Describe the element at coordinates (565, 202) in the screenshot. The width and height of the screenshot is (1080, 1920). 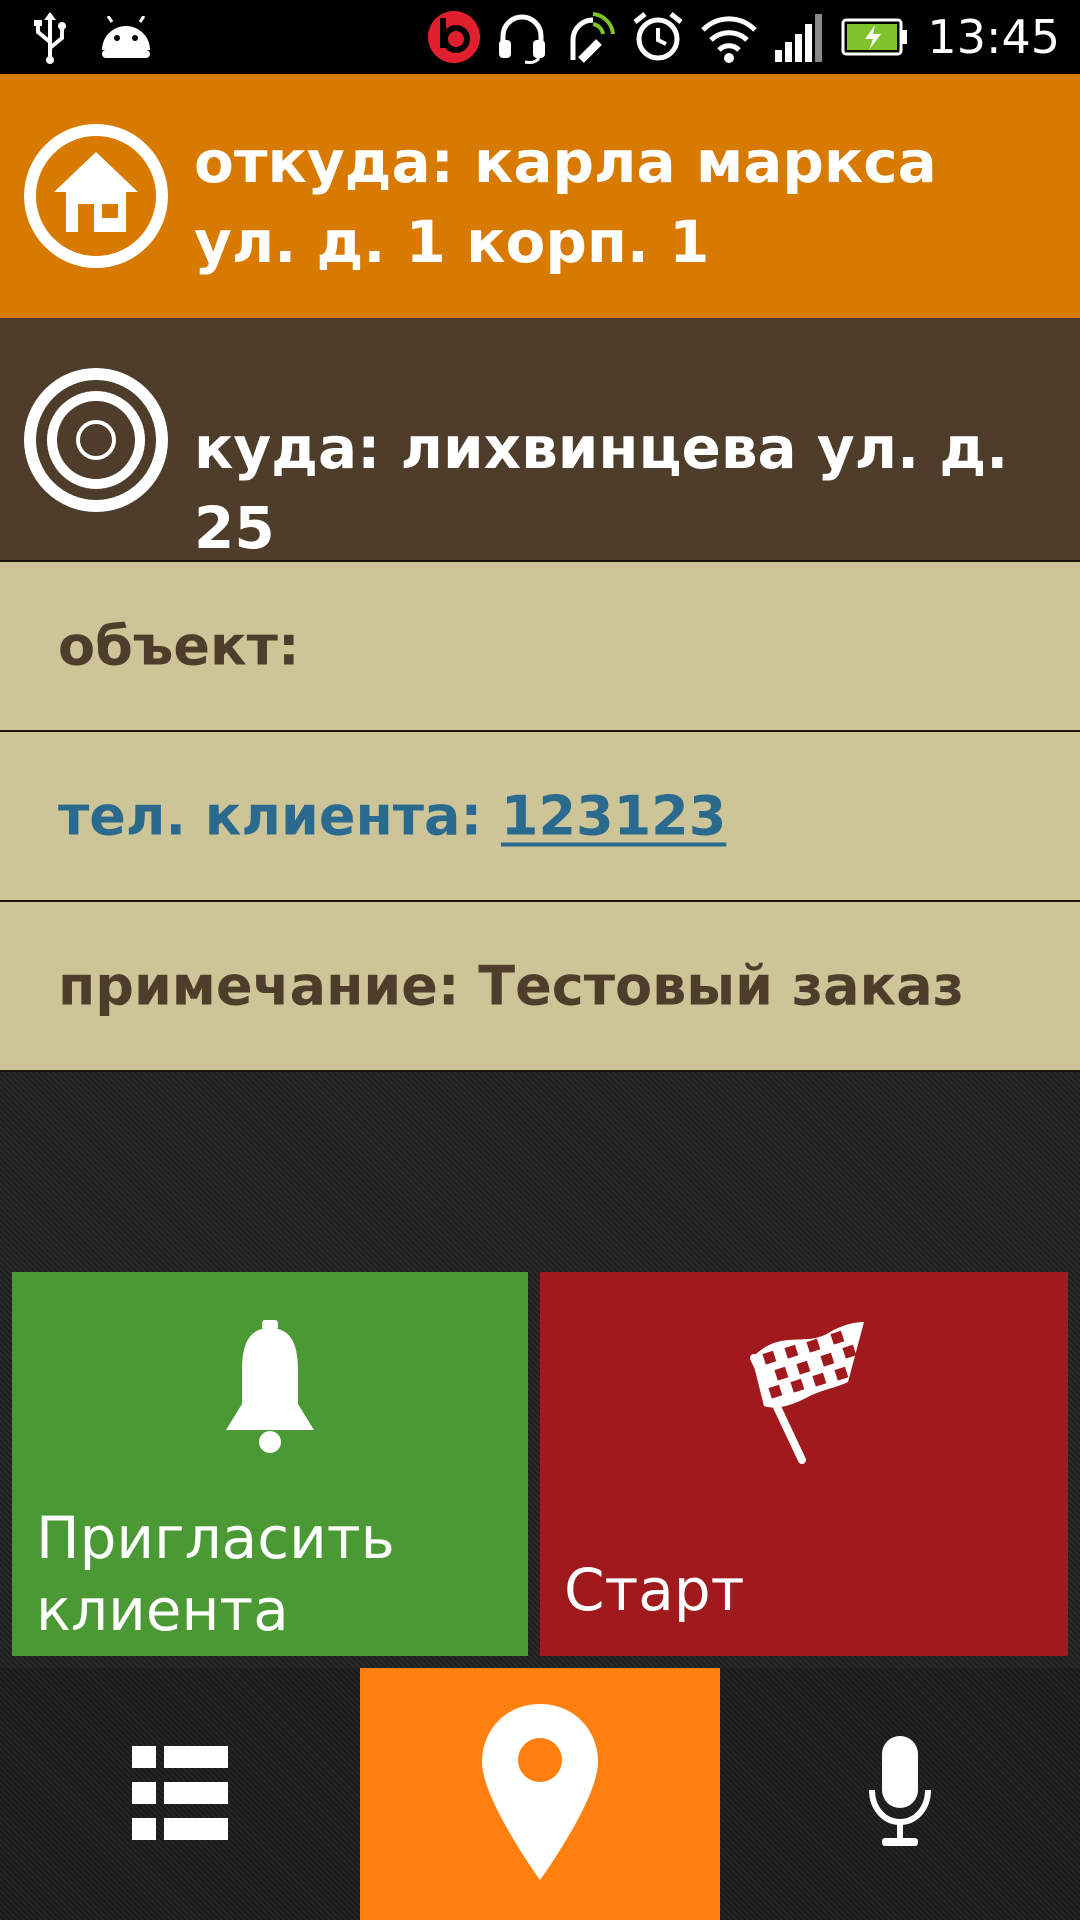
I see `route-from-text: откуда: карла маркса ул. д. 1 корп. 1` at that location.